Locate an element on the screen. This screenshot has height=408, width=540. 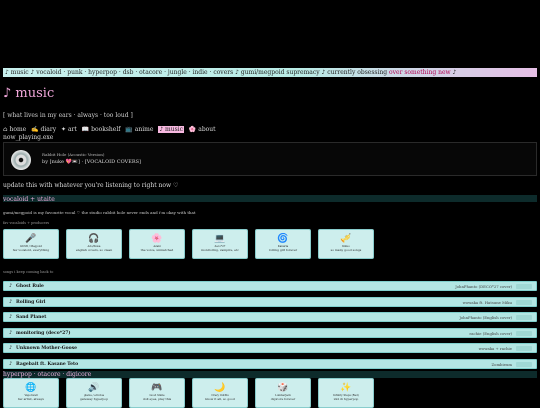
artist-card: ✨ Infinity Steps (Red) idol & hyperpop is located at coordinates (346, 393).